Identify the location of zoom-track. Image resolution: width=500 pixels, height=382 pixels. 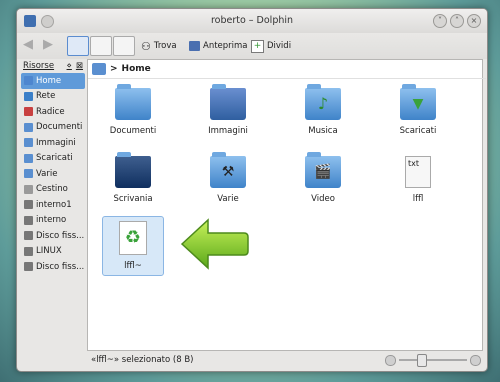
(433, 360).